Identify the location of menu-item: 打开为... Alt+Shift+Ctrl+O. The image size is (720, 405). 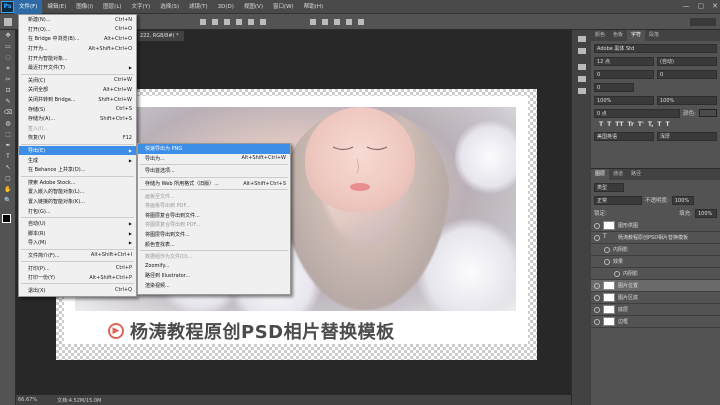
(77, 49).